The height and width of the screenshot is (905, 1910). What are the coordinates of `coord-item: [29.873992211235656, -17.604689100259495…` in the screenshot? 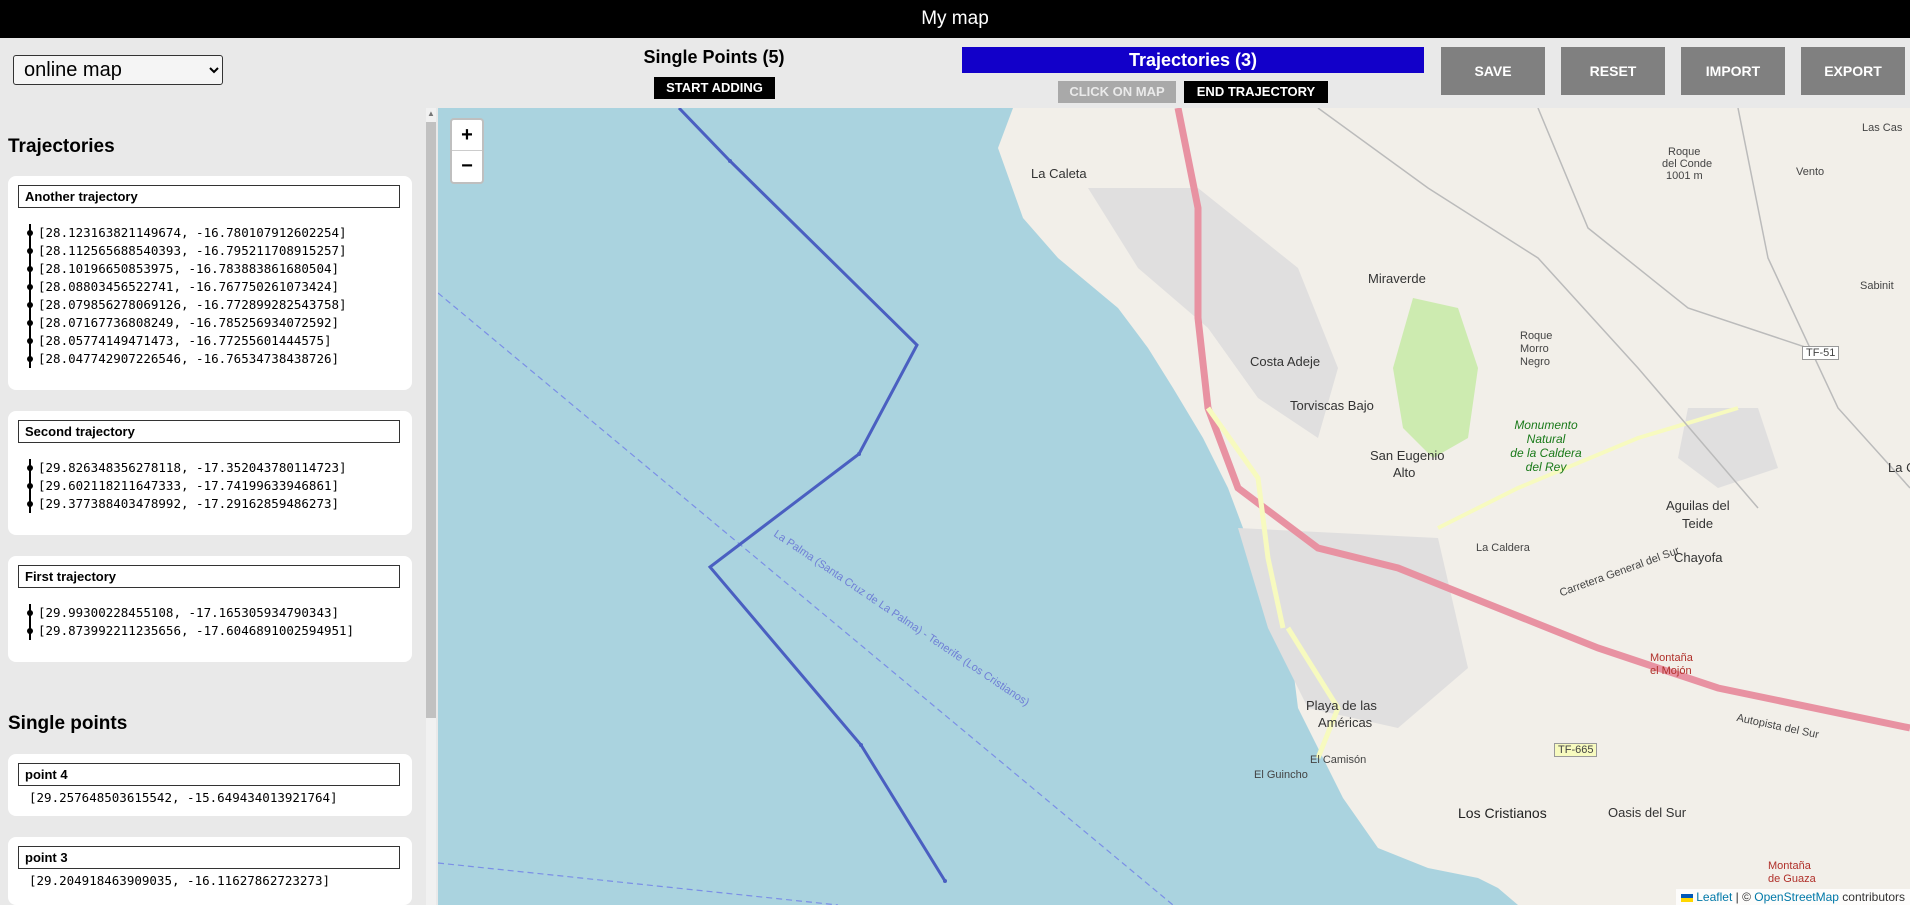 It's located at (190, 631).